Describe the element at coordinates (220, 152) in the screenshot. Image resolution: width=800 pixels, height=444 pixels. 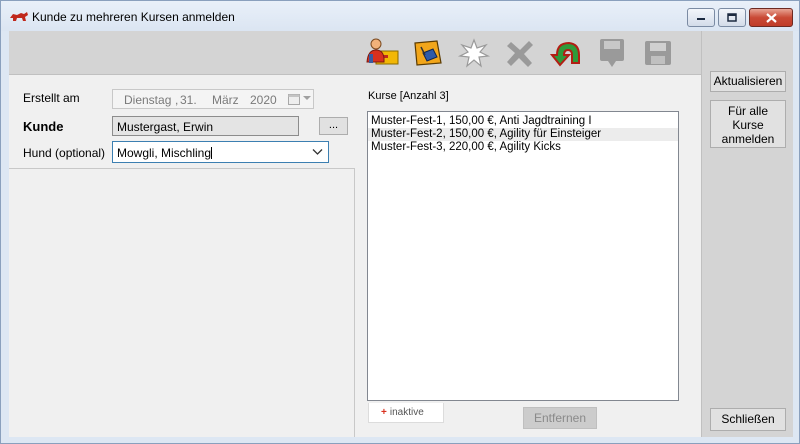
I see `hund-combobox: Mowgli, Mischling` at that location.